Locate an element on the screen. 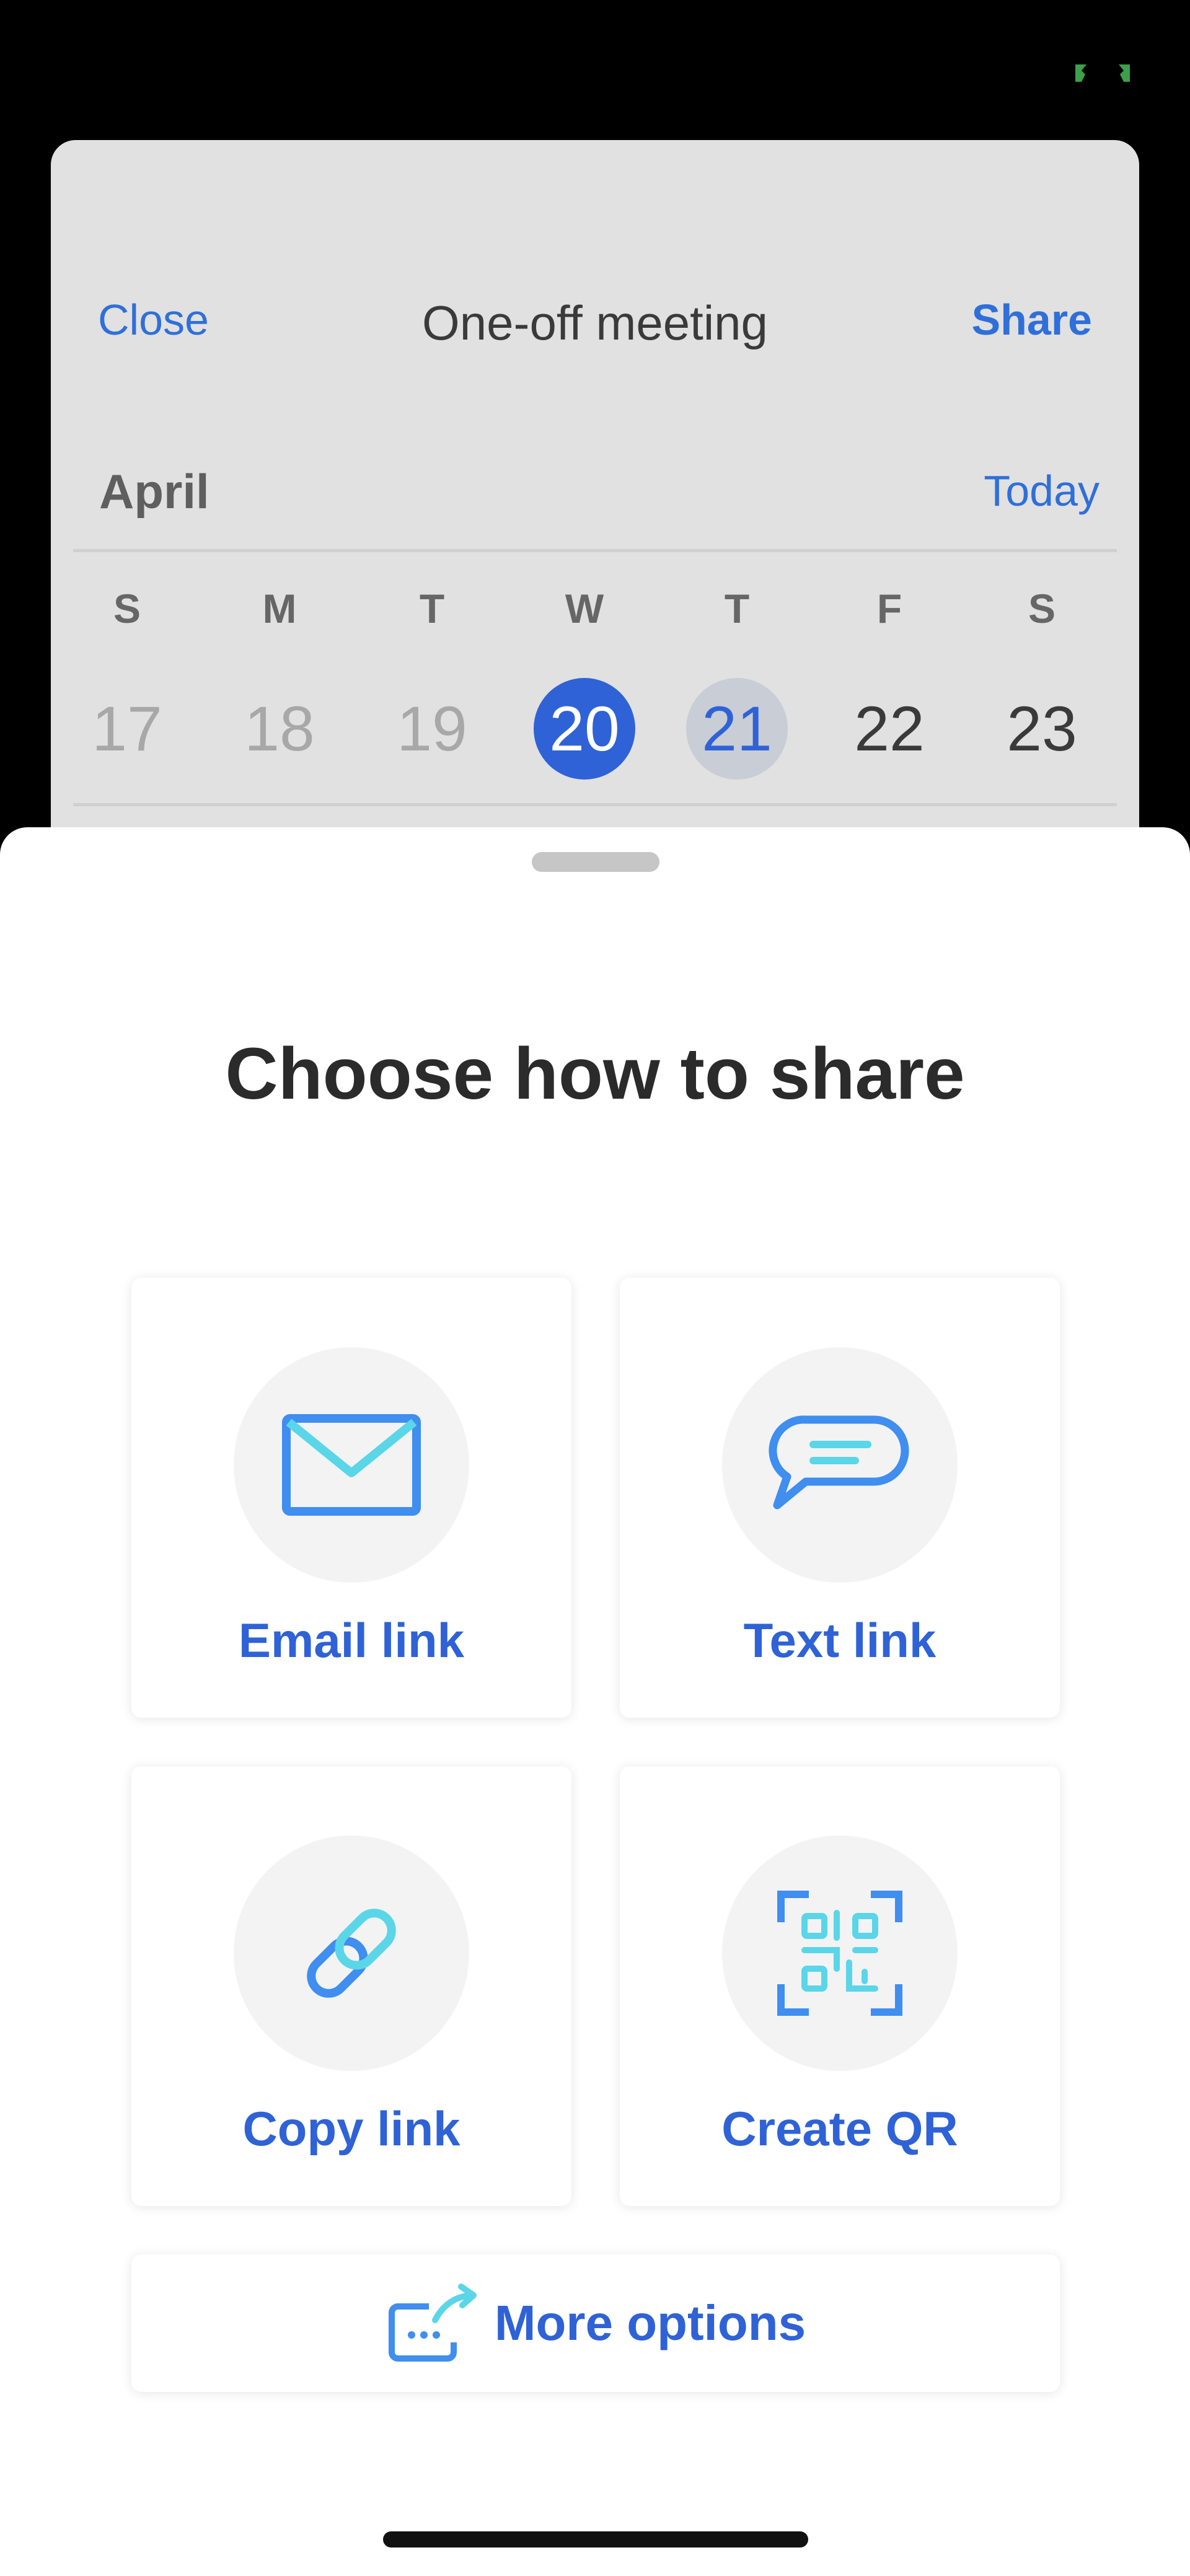 This screenshot has height=2576, width=1190. date-cell-selected: 20 is located at coordinates (584, 729).